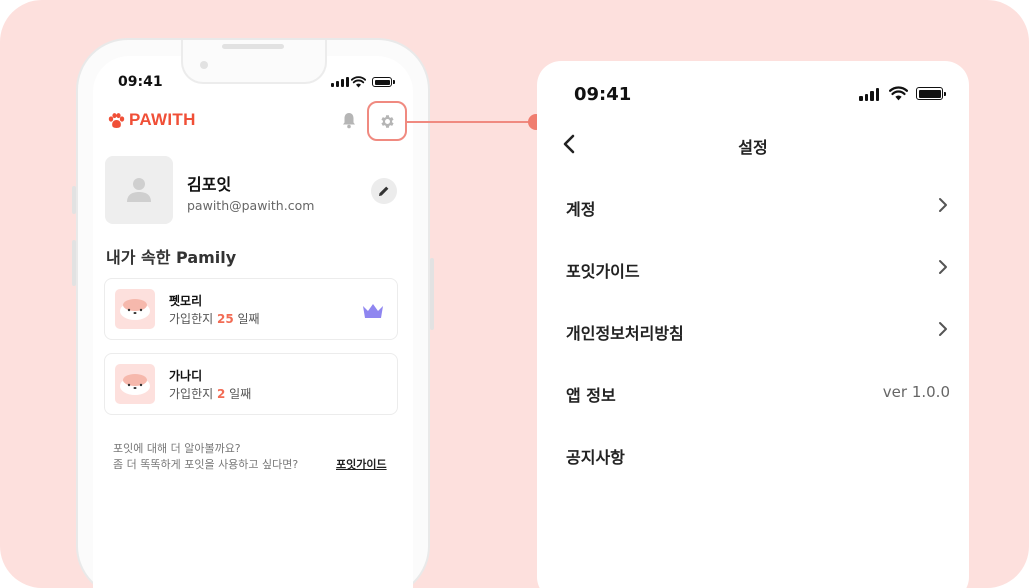 This screenshot has height=588, width=1029. I want to click on pamily-section-title: 내가 속한 Pamily, so click(171, 257).